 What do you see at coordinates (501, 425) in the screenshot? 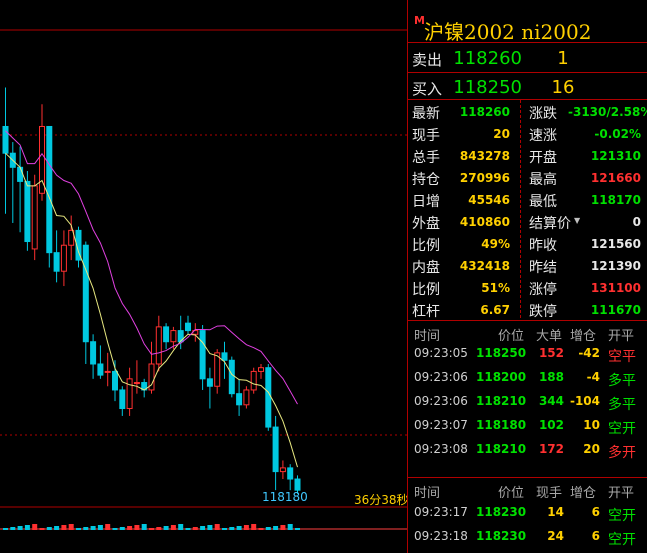
I see `tick-price: 118180` at bounding box center [501, 425].